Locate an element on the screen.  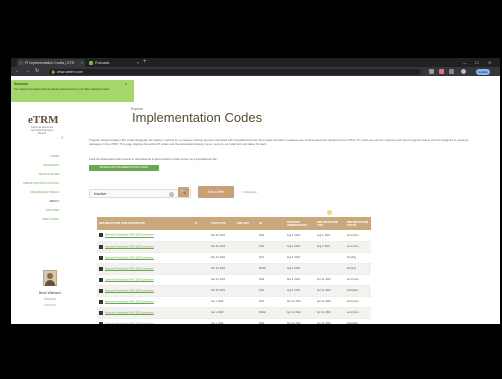
logout-link: LOG OUT is located at coordinates (50, 305).